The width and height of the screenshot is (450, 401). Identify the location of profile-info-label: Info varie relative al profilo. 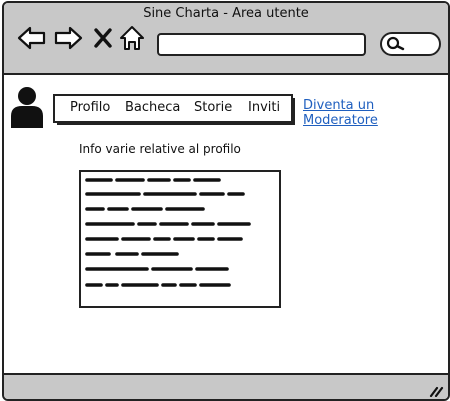
(160, 149).